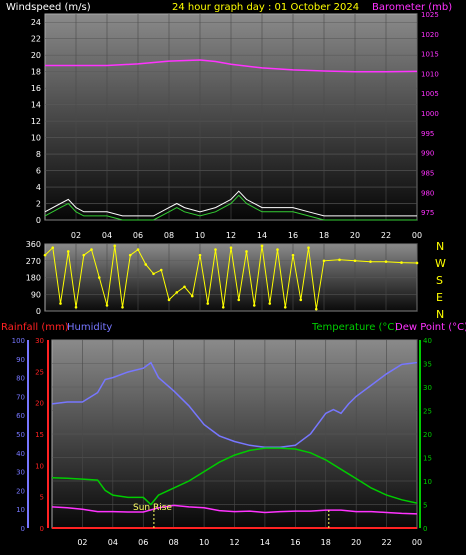 The width and height of the screenshot is (466, 555). What do you see at coordinates (35, 327) in the screenshot?
I see `rainfall-axis-title: Rainfall (mm)` at bounding box center [35, 327].